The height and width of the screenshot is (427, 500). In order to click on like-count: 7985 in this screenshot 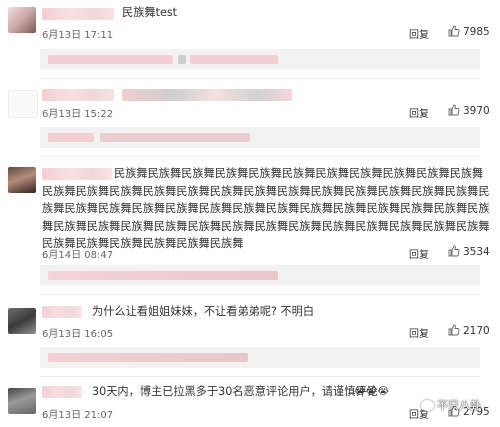, I will do `click(476, 32)`.